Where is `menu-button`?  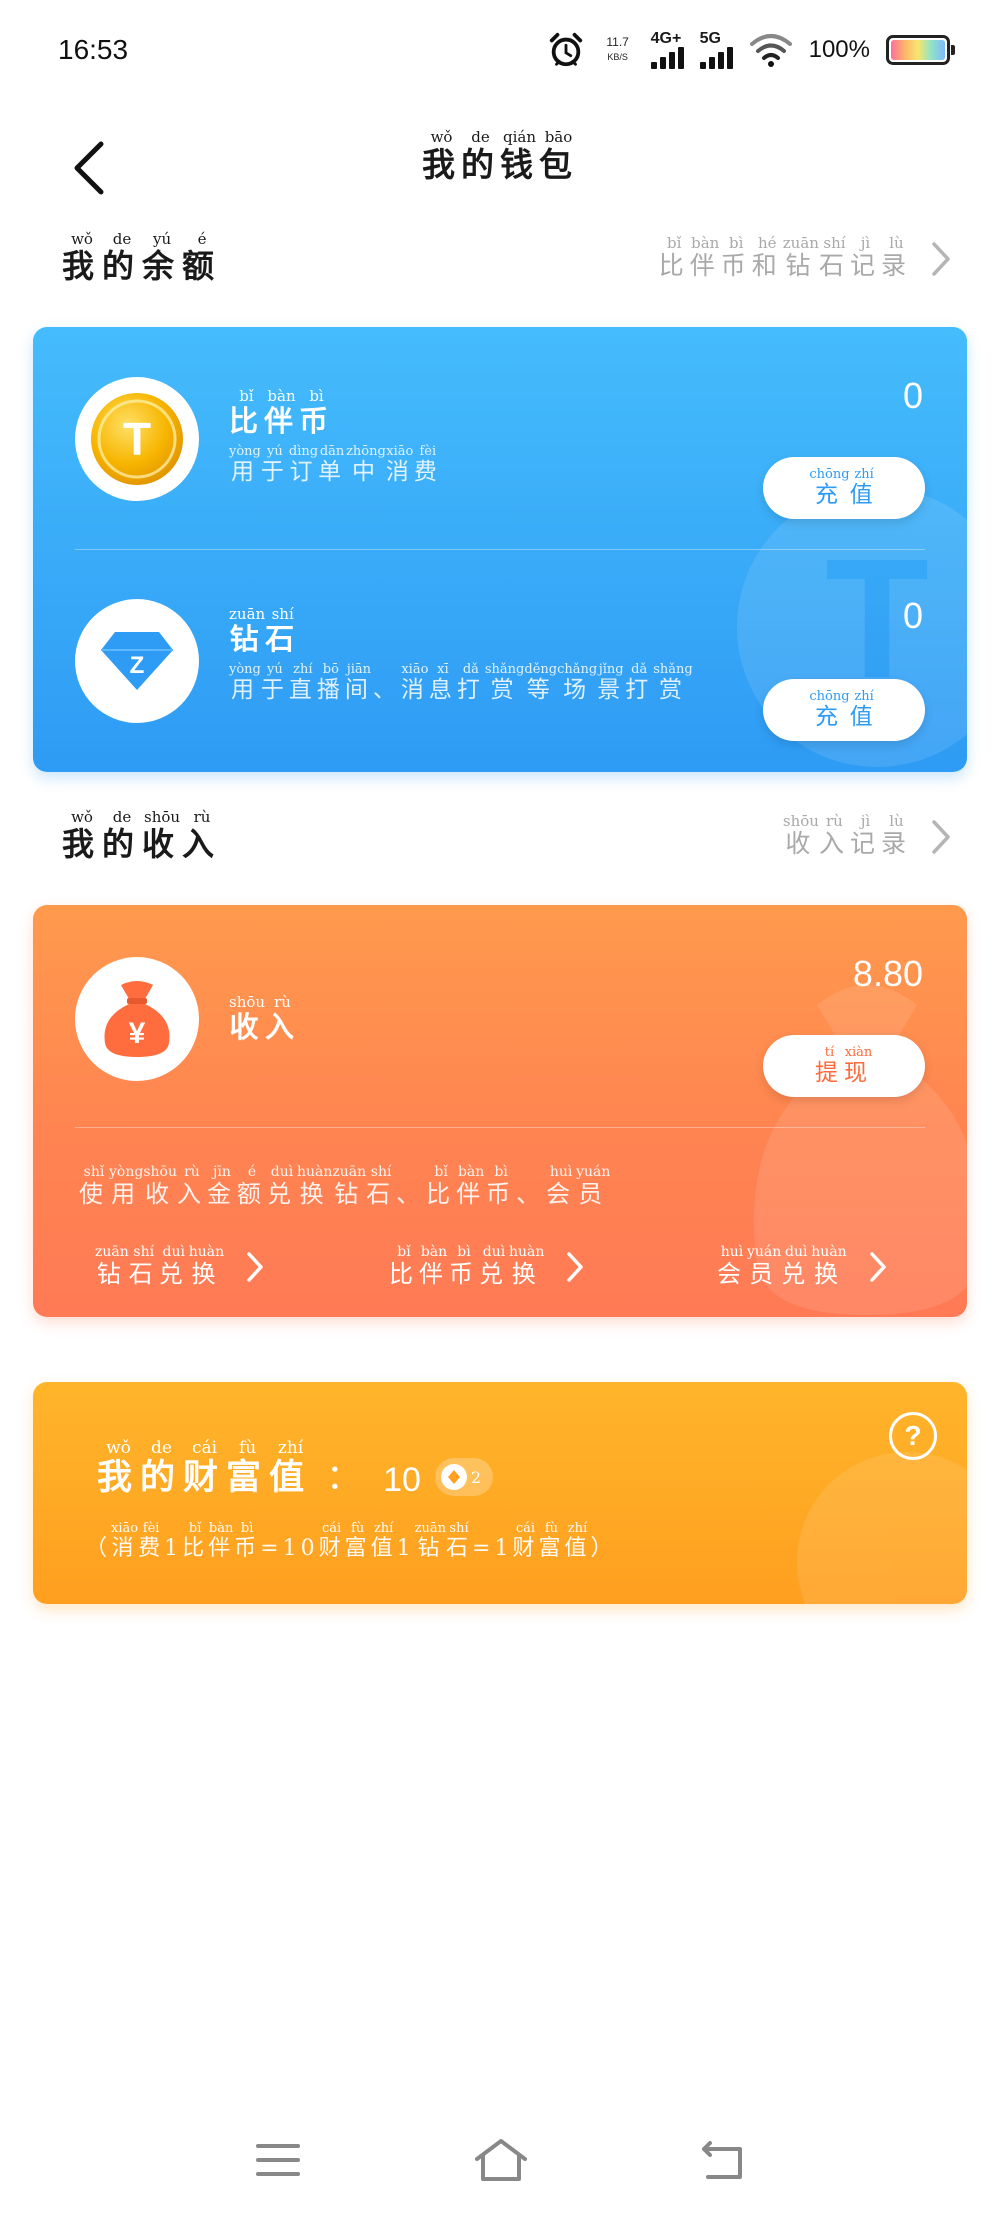 menu-button is located at coordinates (278, 2160).